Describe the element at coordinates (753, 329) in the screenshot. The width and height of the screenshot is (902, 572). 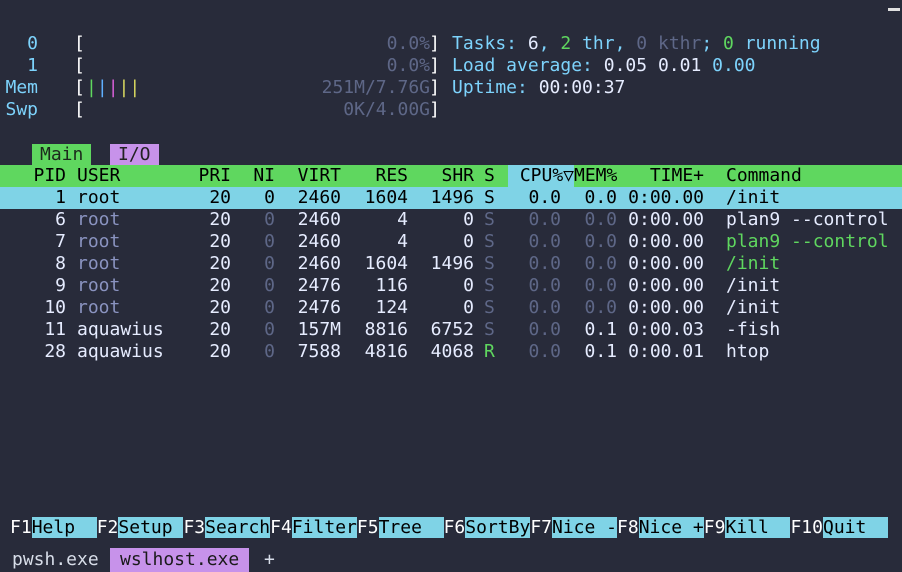
I see `cell-command: -fish` at that location.